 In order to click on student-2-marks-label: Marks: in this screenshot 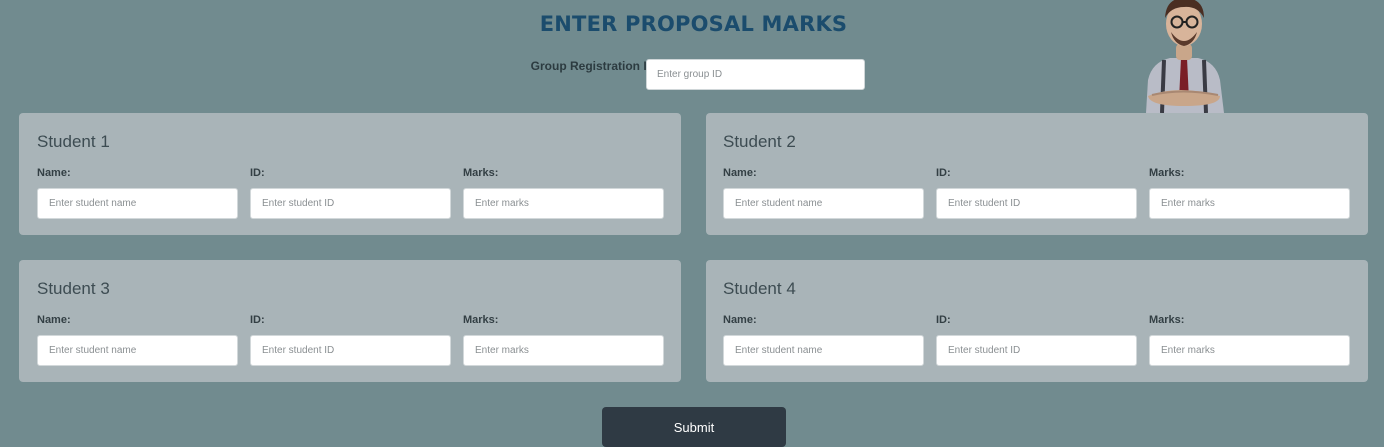, I will do `click(1167, 173)`.